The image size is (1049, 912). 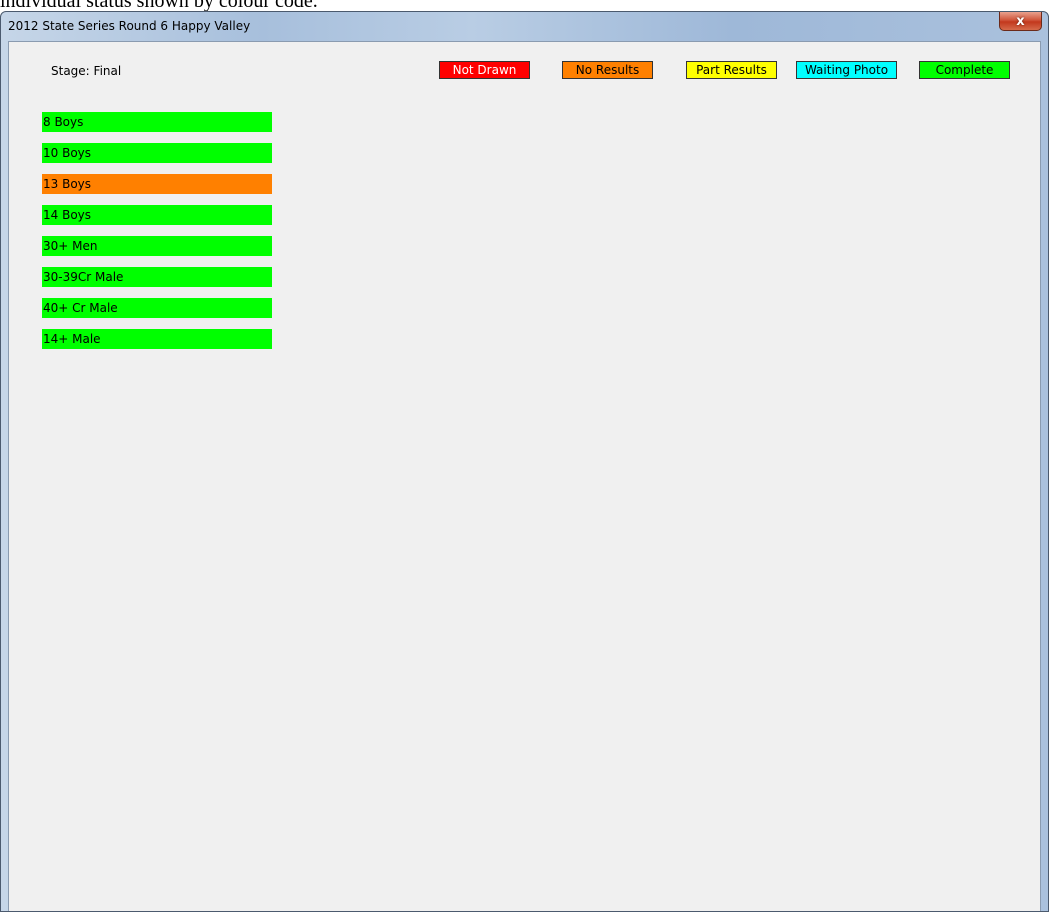 I want to click on legend-waiting-photo: Waiting Photo, so click(x=846, y=70).